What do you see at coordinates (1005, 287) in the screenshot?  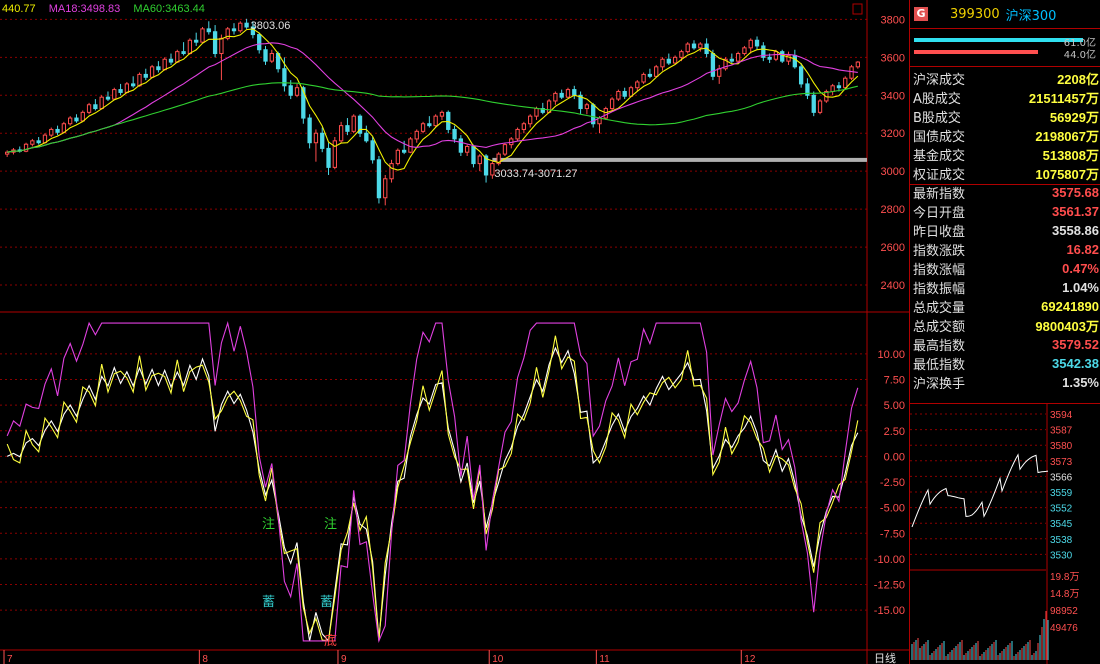 I see `quote-row: 指数振幅 1.04%` at bounding box center [1005, 287].